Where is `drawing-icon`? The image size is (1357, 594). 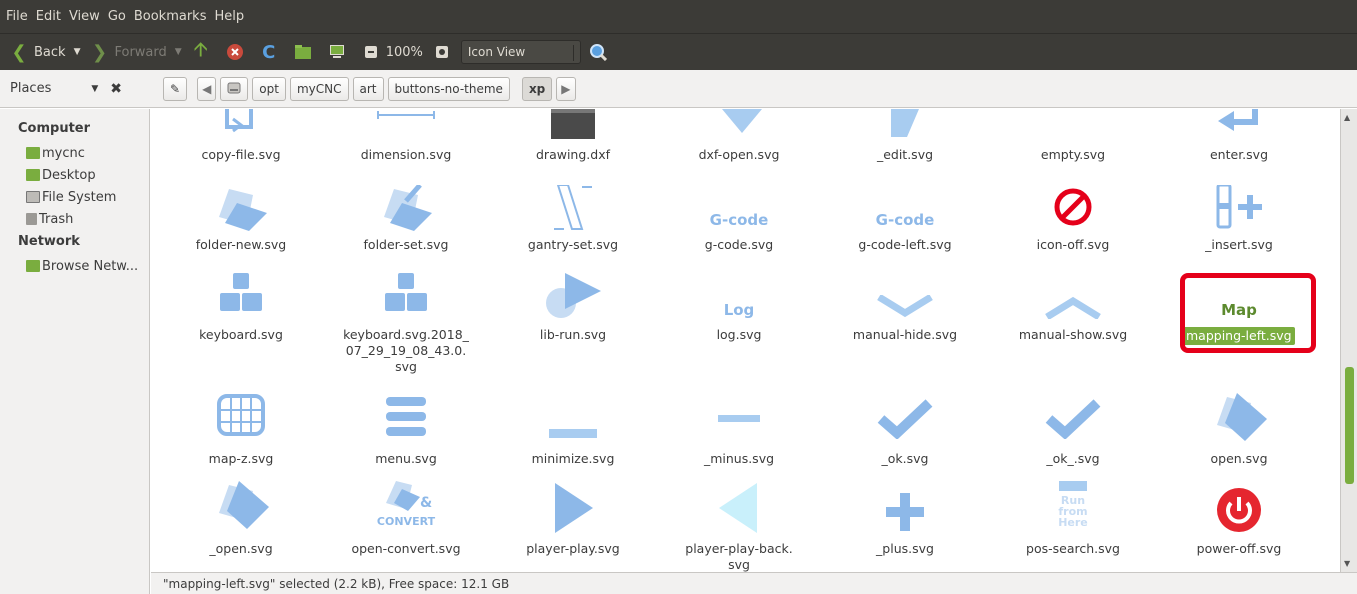 drawing-icon is located at coordinates (573, 124).